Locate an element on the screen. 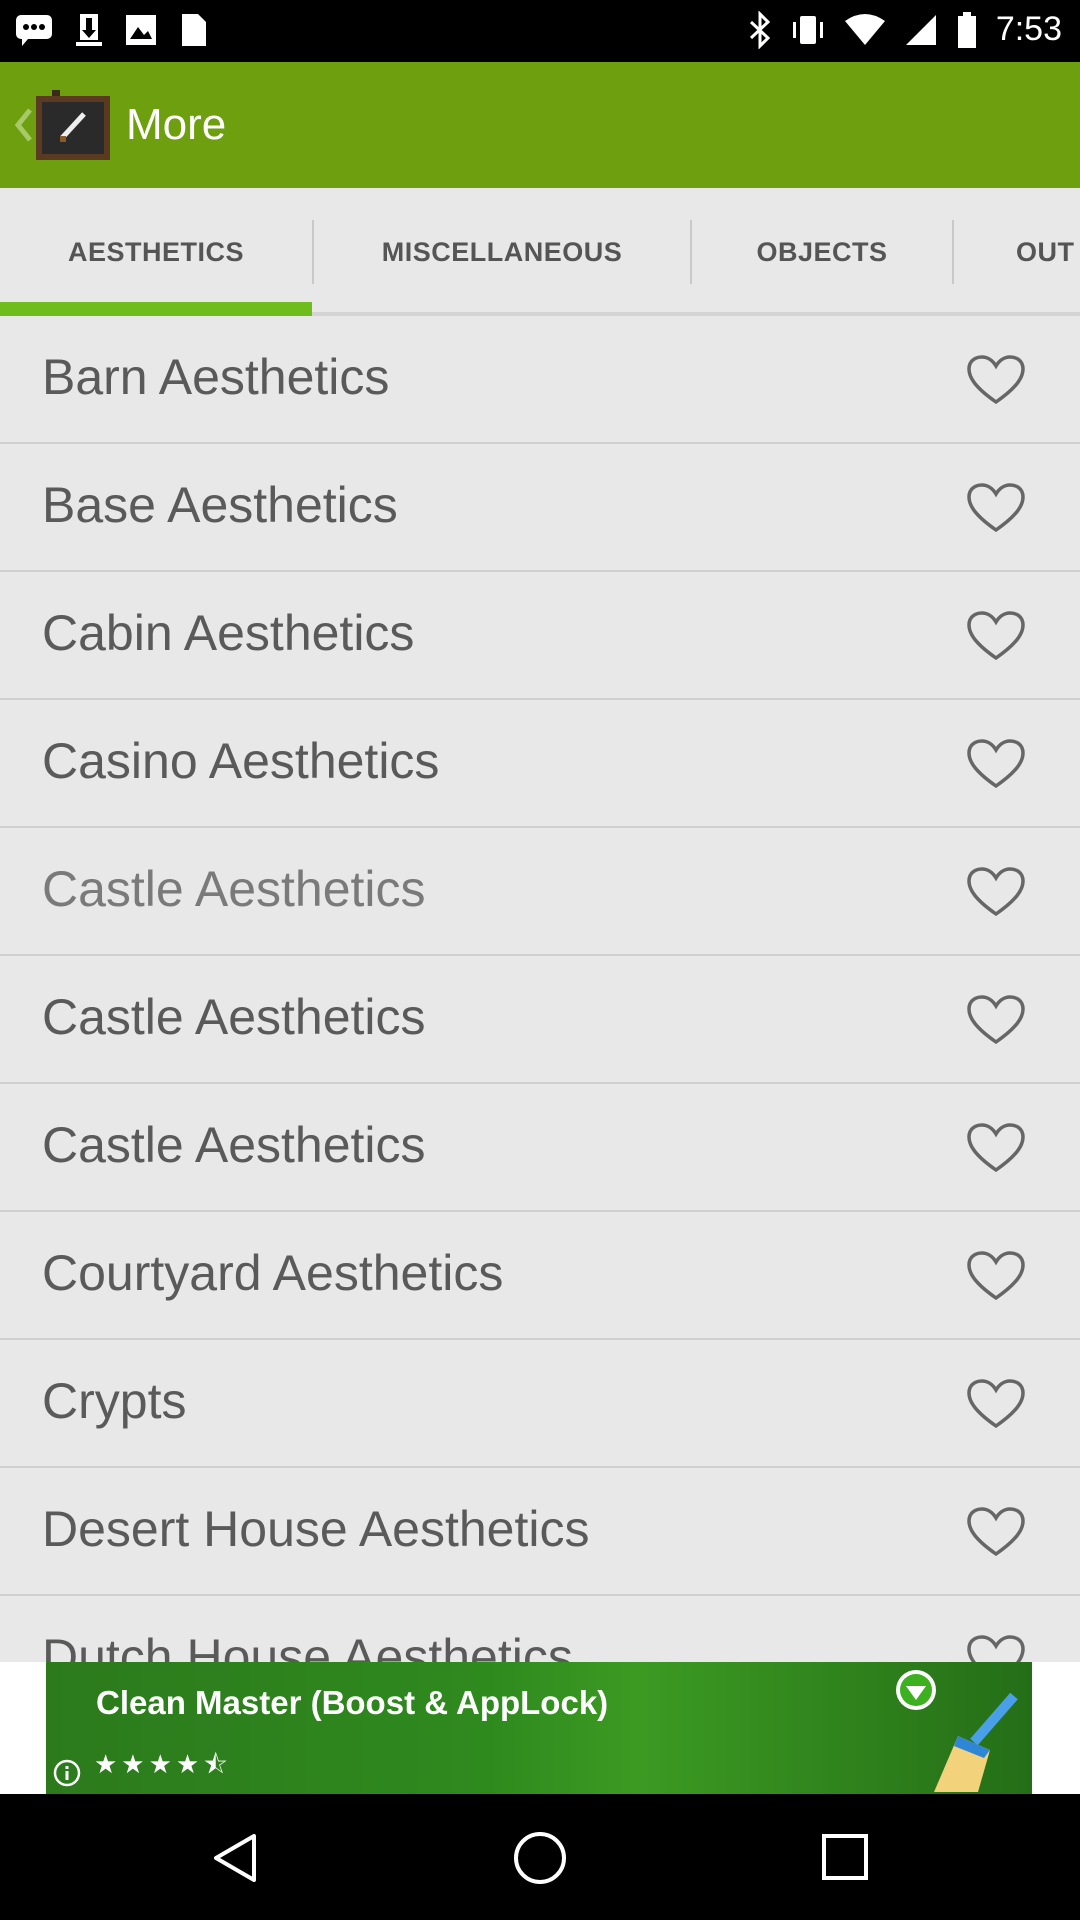 The width and height of the screenshot is (1080, 1920). list-item: Casino Aesthetics is located at coordinates (540, 764).